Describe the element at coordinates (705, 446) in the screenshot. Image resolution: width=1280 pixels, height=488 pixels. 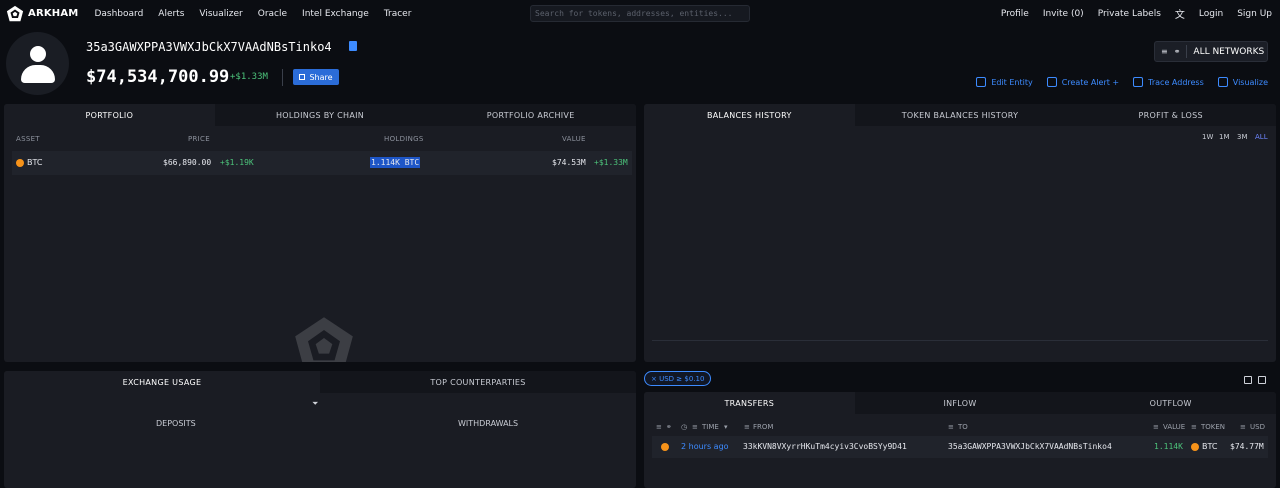
I see `transfer-time: 2 hours ago` at that location.